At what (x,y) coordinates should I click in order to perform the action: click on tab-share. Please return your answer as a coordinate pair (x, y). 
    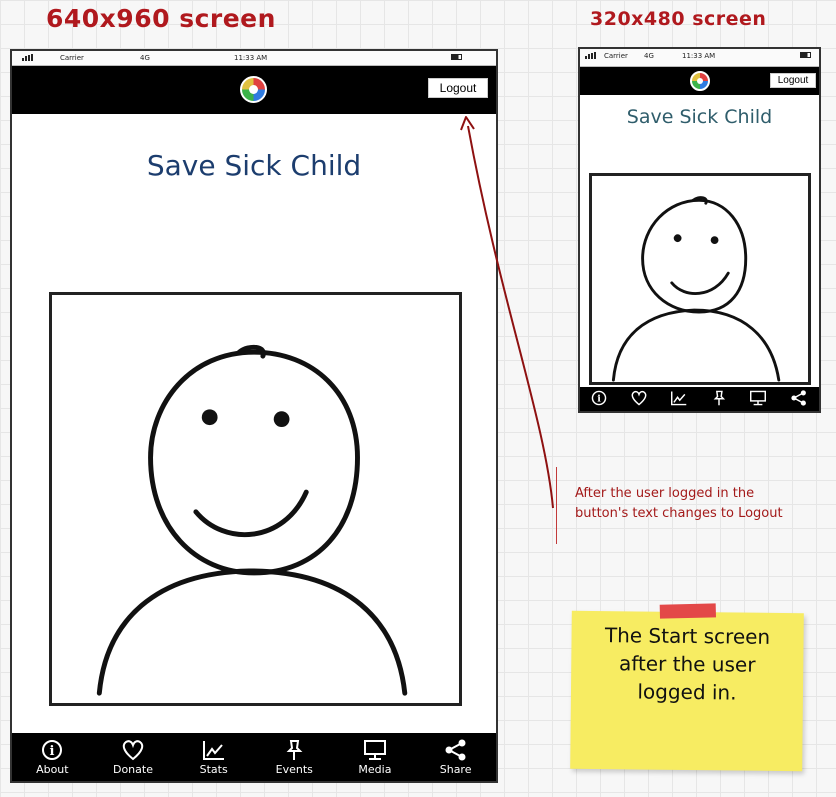
    Looking at the image, I should click on (799, 399).